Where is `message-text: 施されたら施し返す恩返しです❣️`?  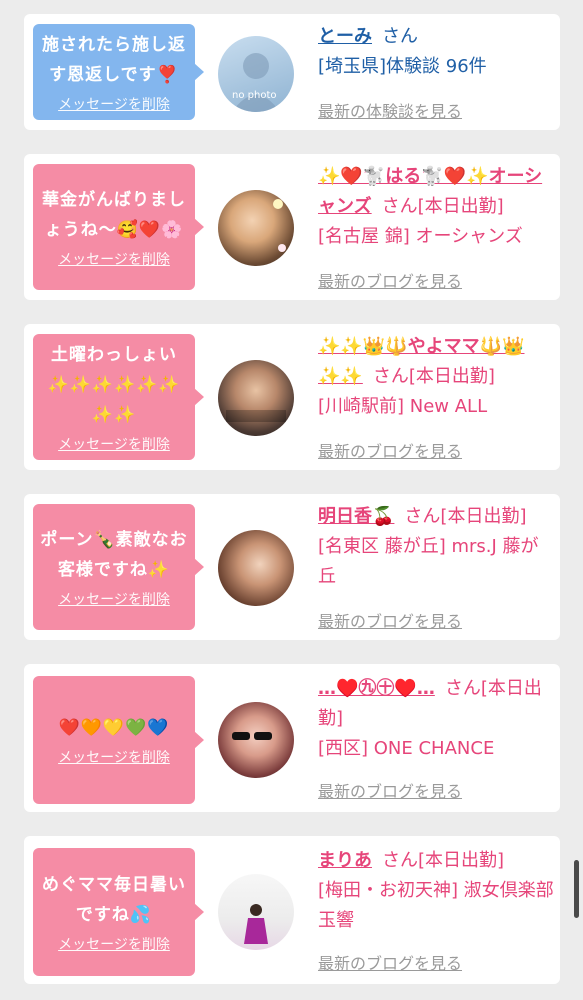
message-text: 施されたら施し返す恩返しです❣️ is located at coordinates (114, 60).